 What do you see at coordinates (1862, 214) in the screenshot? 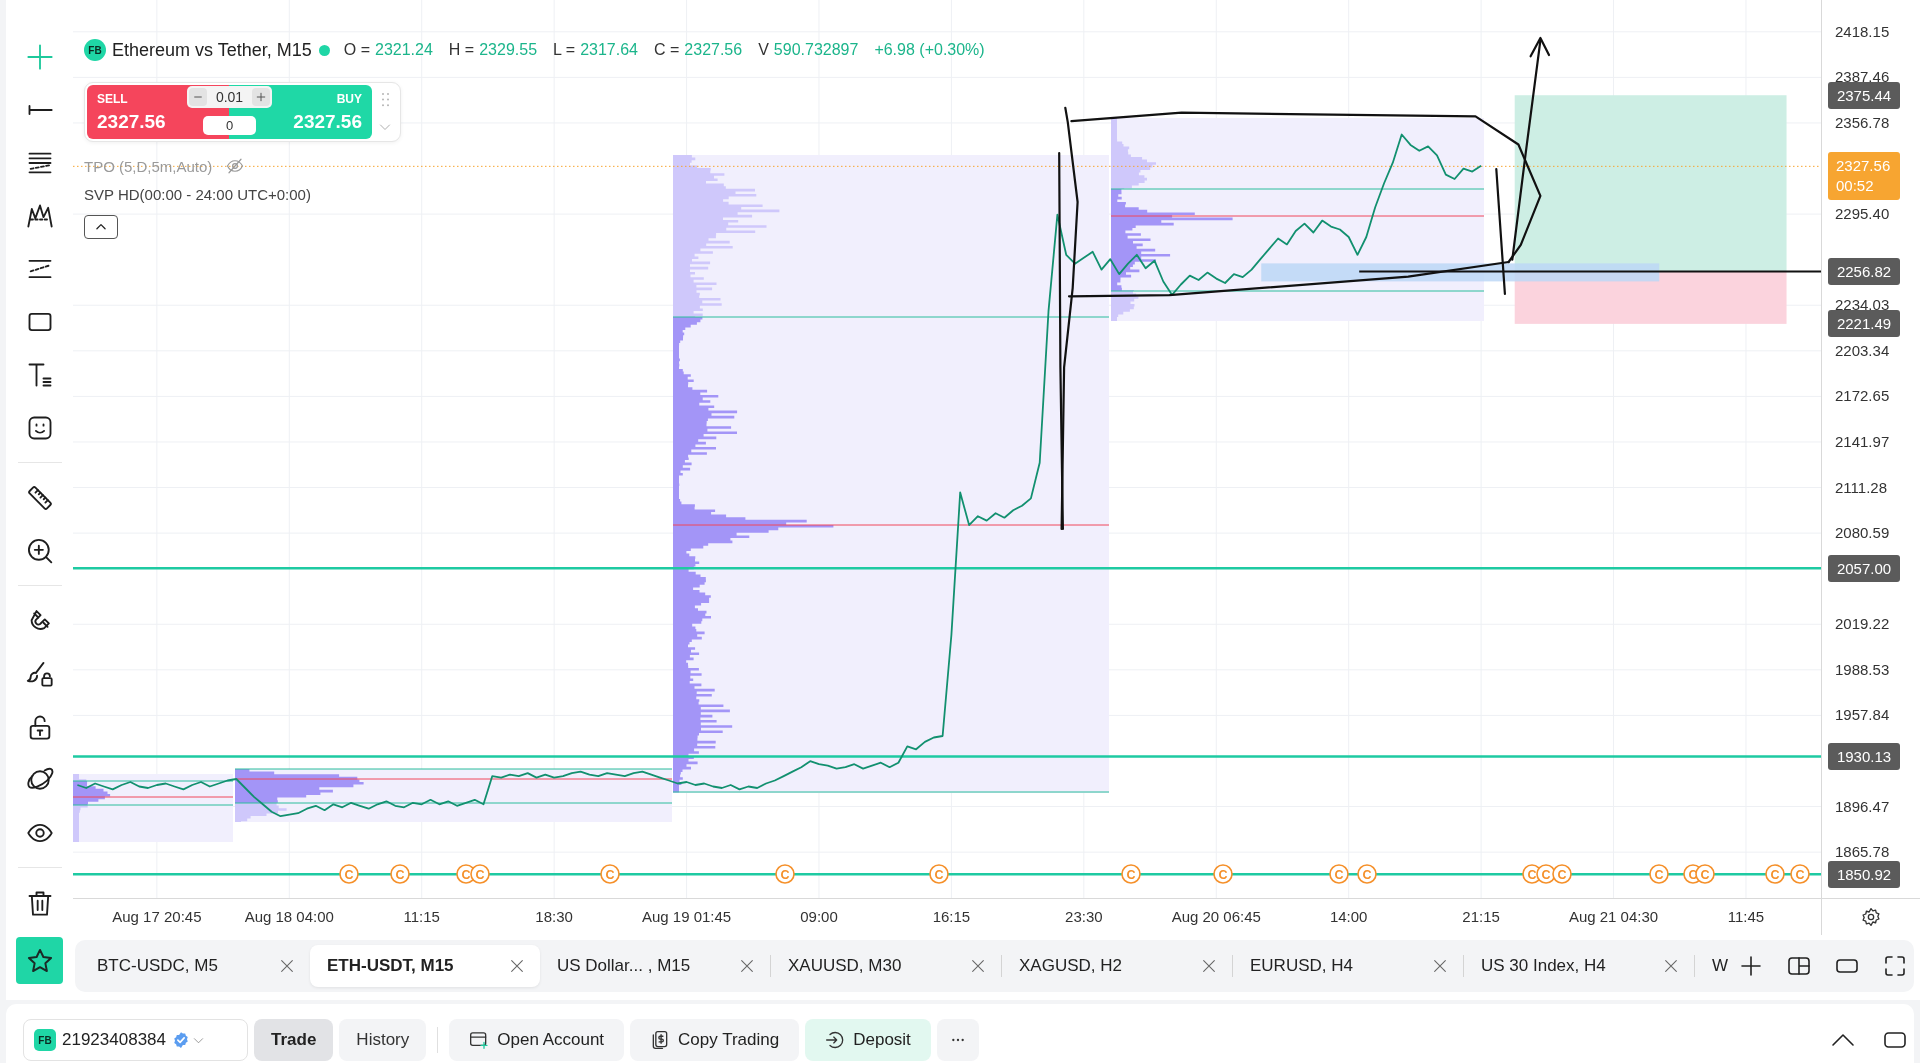
I see `price-tick-label: 2295.40` at bounding box center [1862, 214].